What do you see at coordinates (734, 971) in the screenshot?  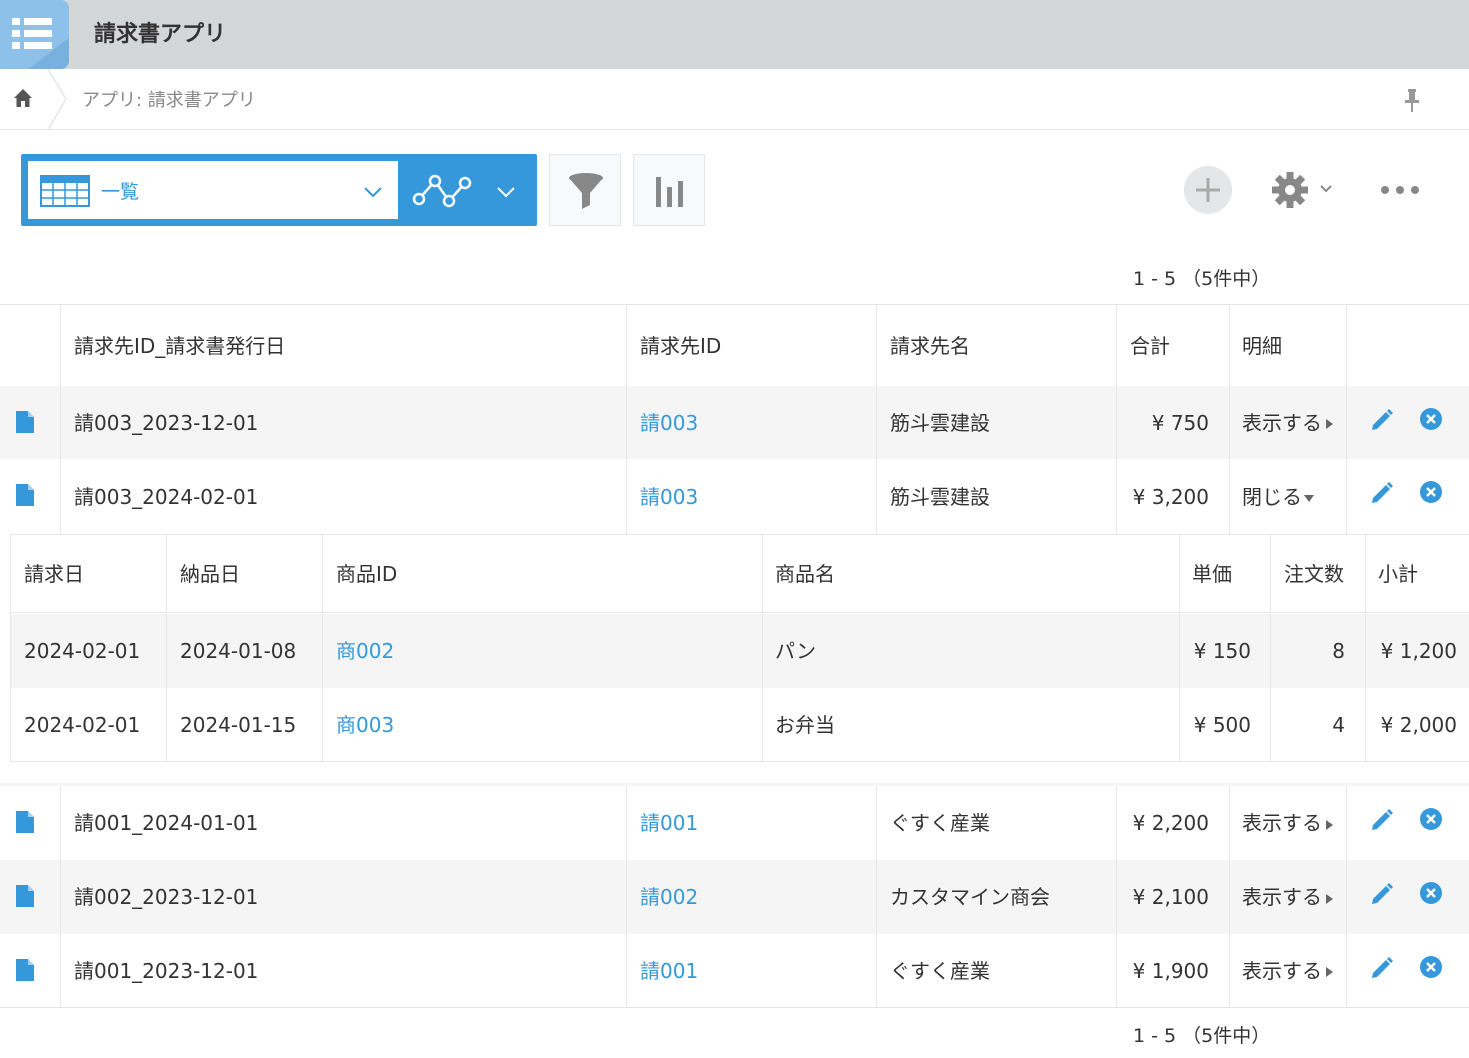 I see `table-row: 請001_2023-12-01 請001 ぐすく産業 ¥ 1,900 表示する` at bounding box center [734, 971].